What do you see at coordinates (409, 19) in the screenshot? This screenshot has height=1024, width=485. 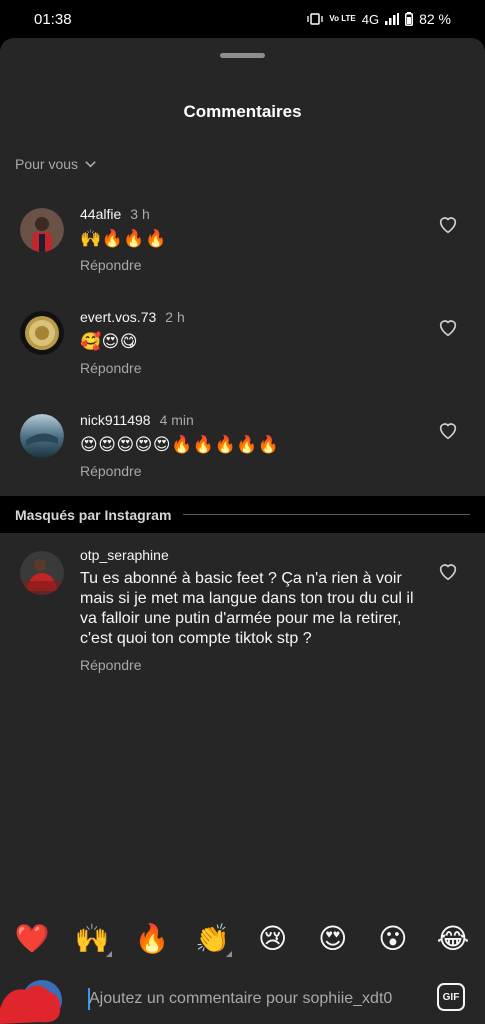 I see `battery-icon` at bounding box center [409, 19].